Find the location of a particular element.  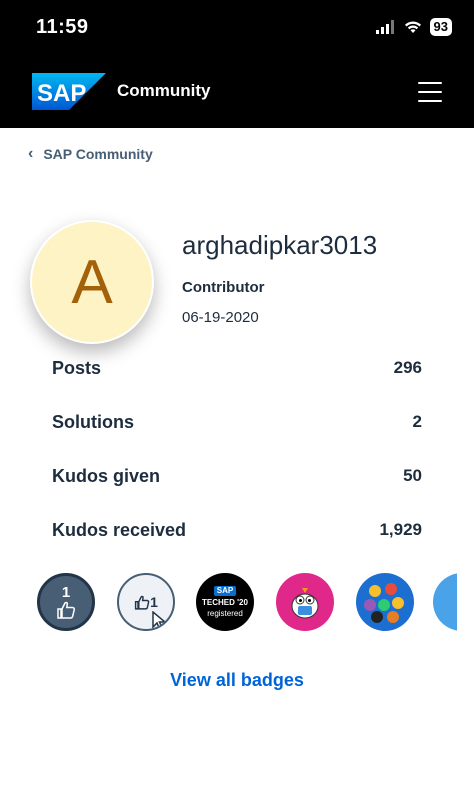

stat-label: Kudos received is located at coordinates (119, 530).